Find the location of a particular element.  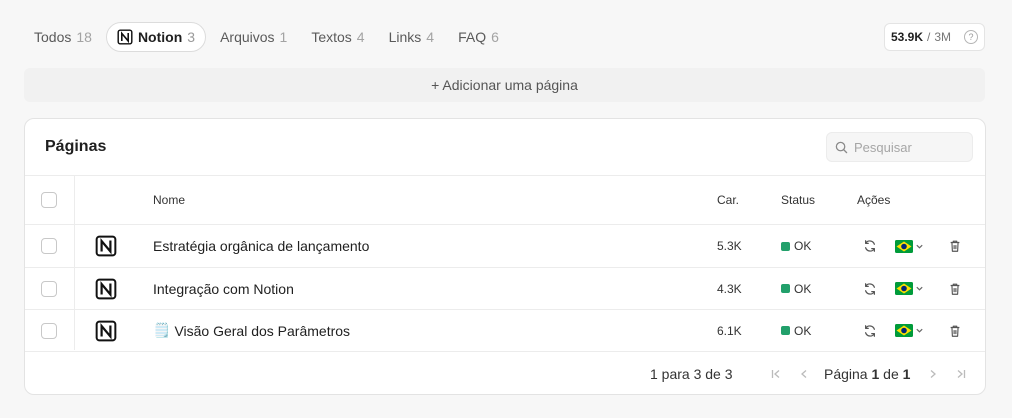

tab-label: Todos is located at coordinates (53, 37).